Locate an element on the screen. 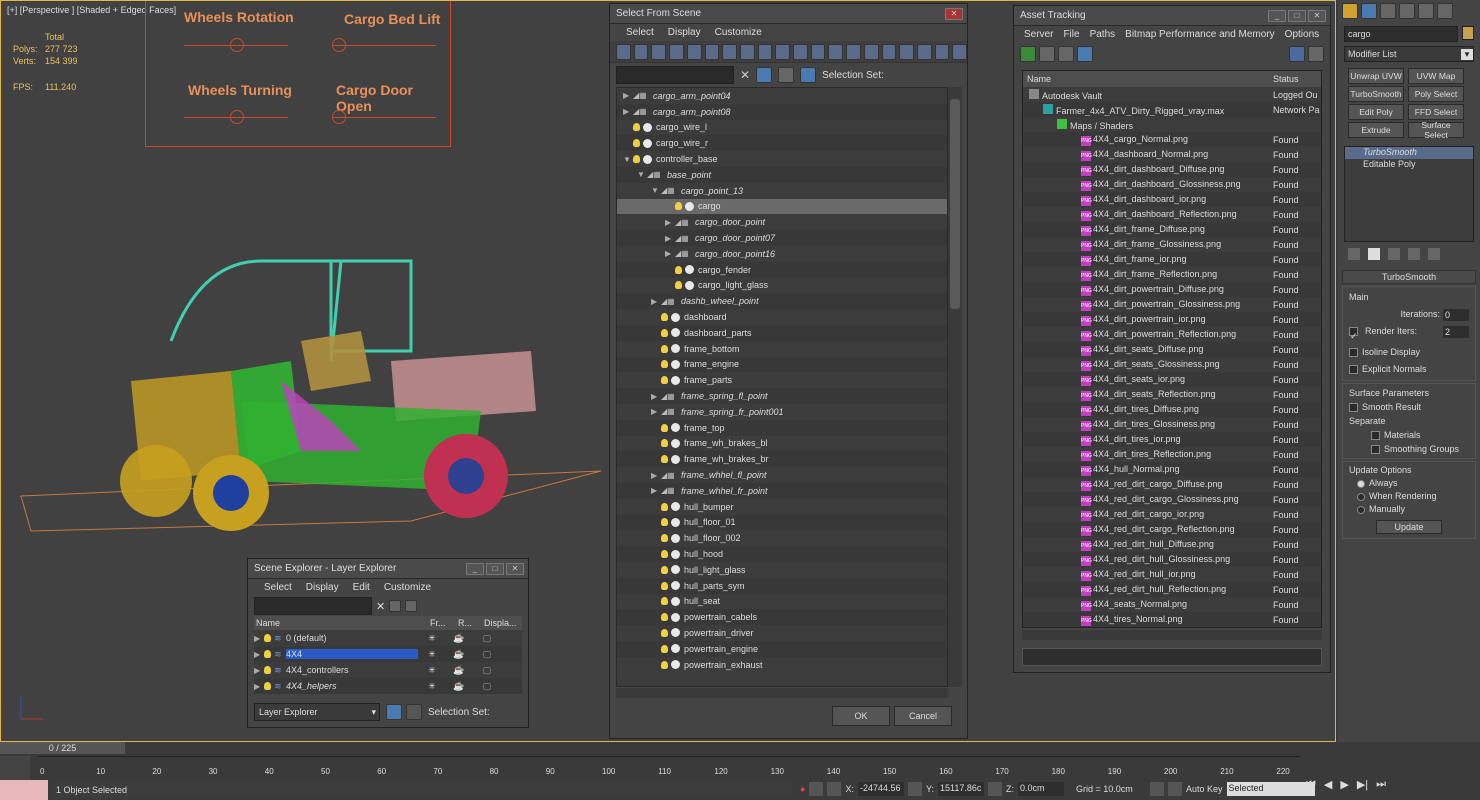 This screenshot has height=800, width=1480. asset-file-row: PNG4X4_red_dirt_cargo_ior.png Found is located at coordinates (1172, 514).